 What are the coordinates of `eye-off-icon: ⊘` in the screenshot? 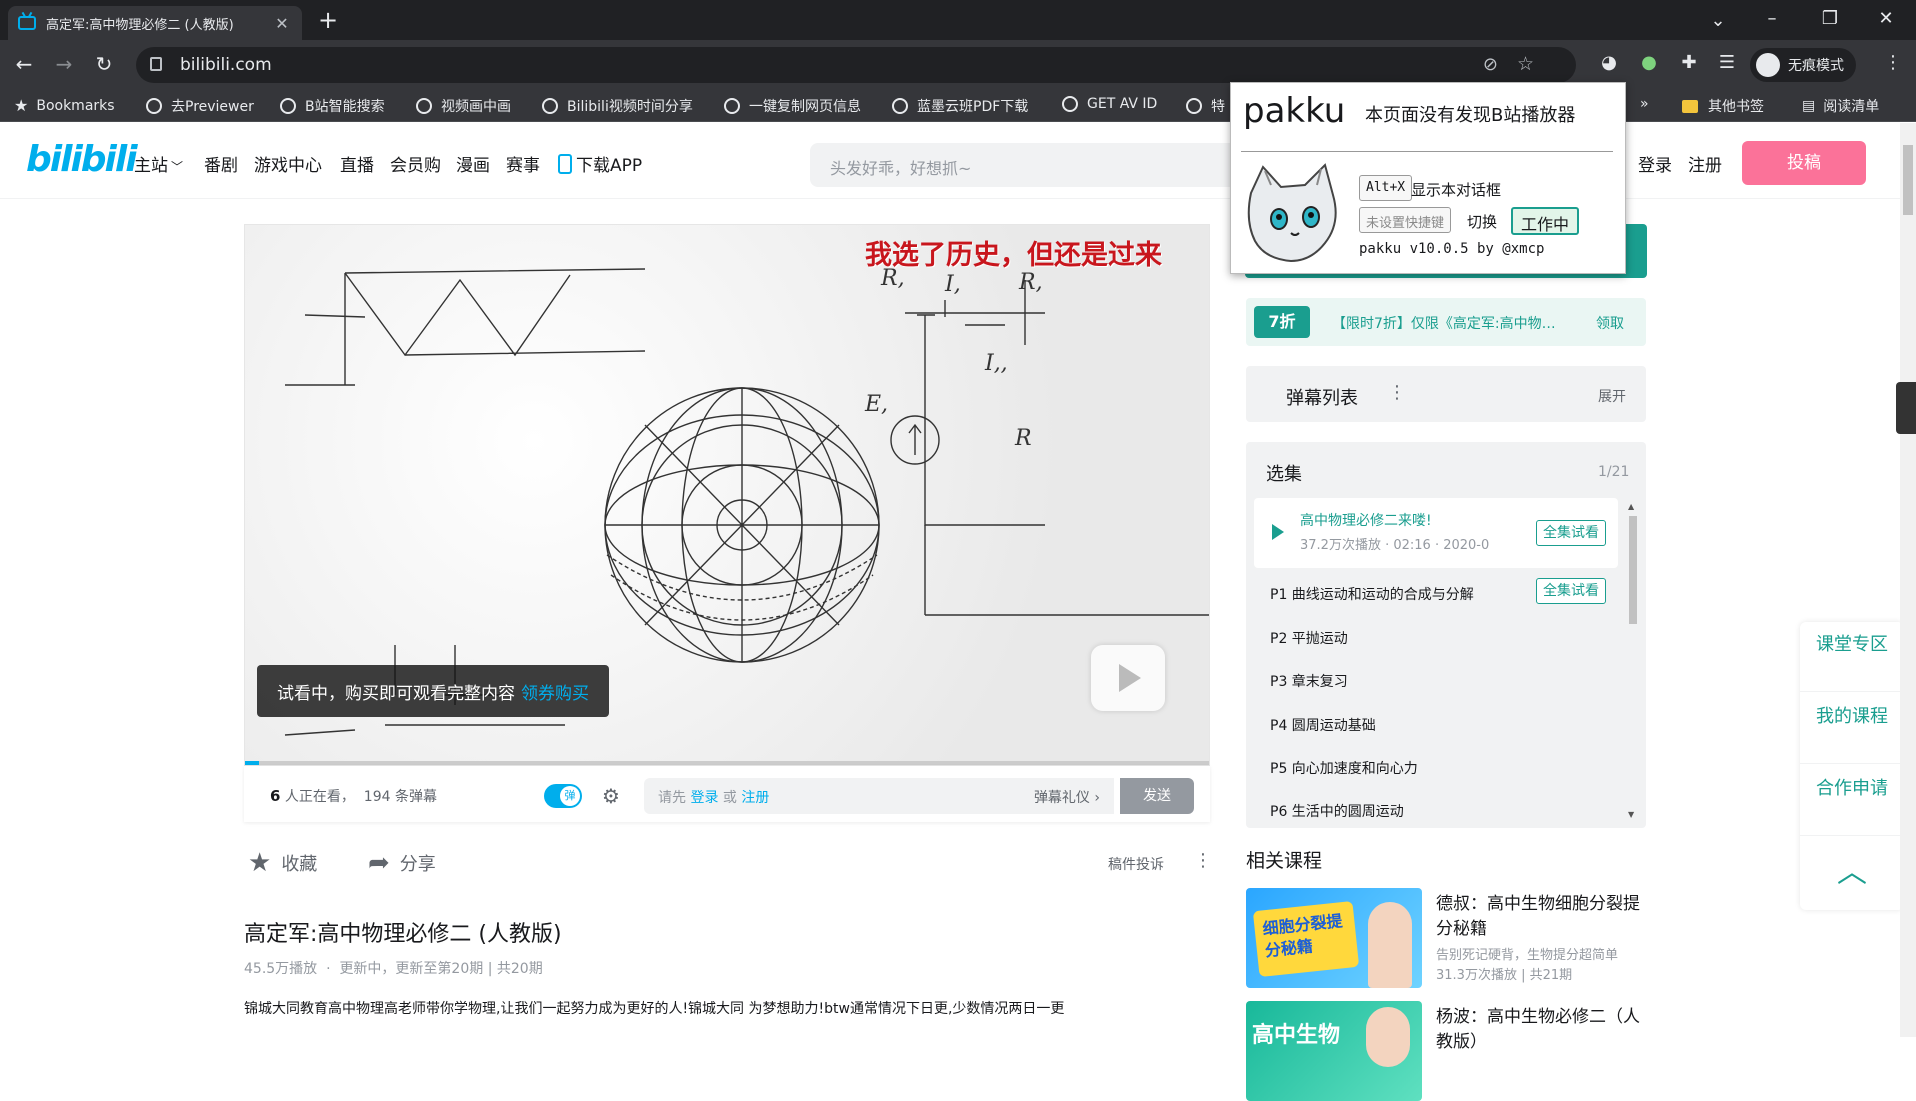 It's located at (1490, 64).